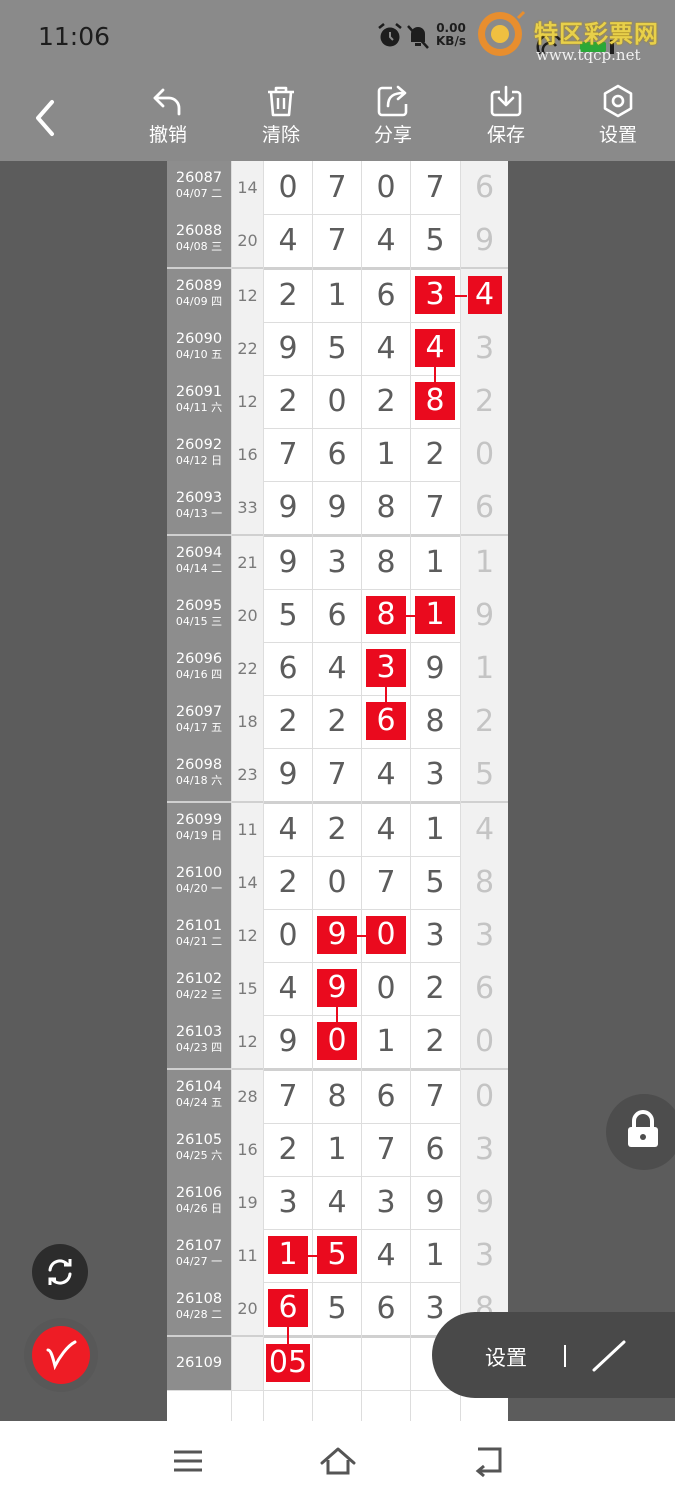 Image resolution: width=675 pixels, height=1500 pixels. Describe the element at coordinates (610, 1356) in the screenshot. I see `pen-line-icon` at that location.